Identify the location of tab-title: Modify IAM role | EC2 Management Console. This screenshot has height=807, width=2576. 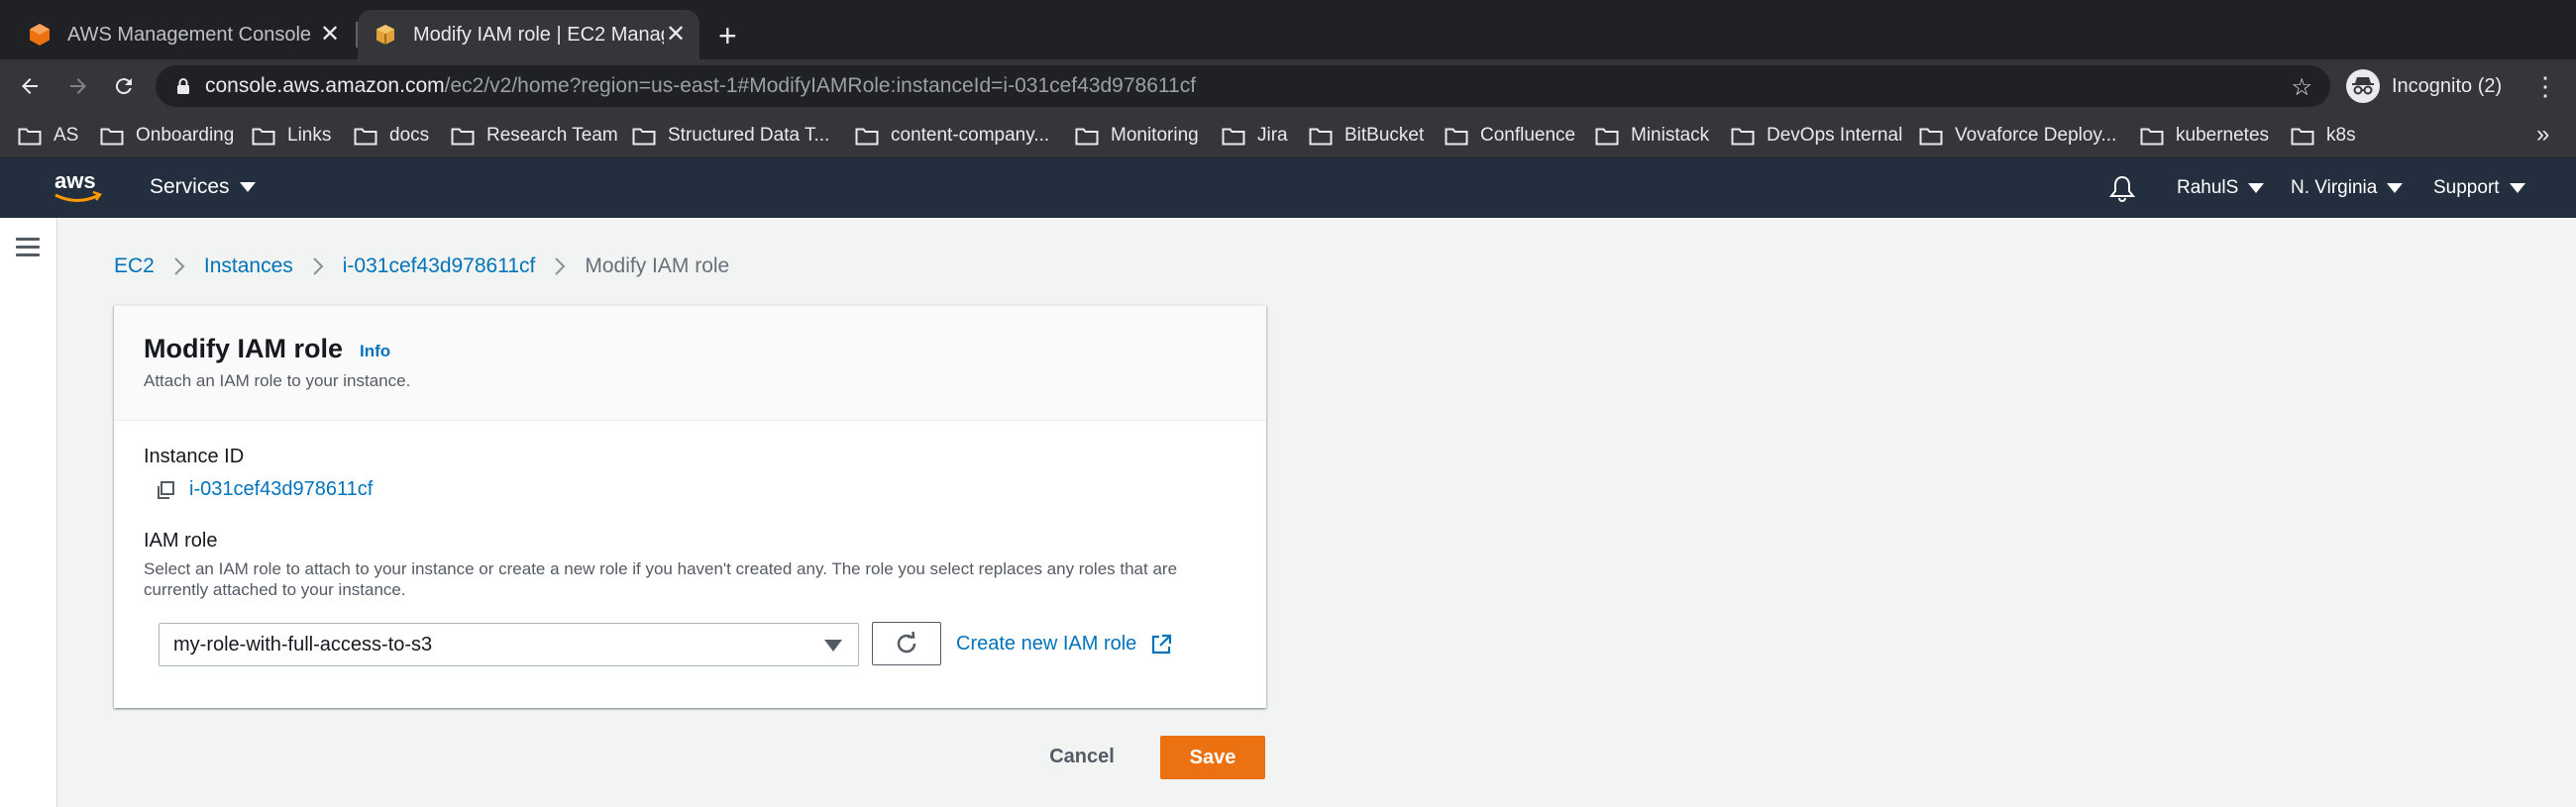
(538, 34).